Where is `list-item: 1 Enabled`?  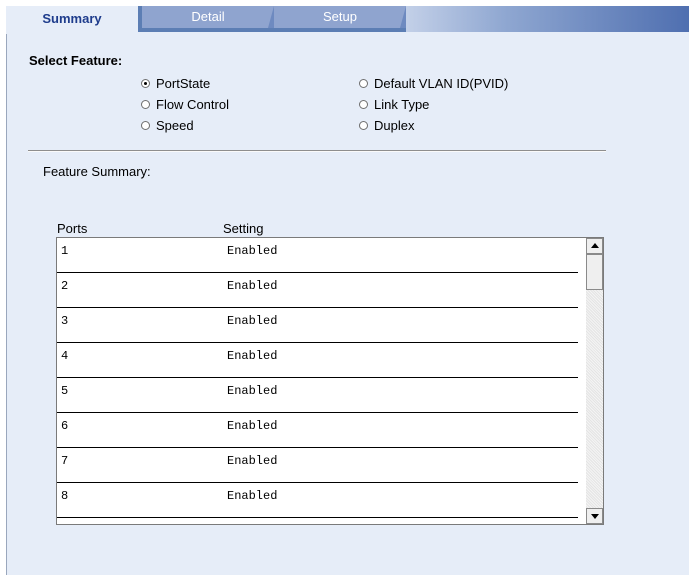
list-item: 1 Enabled is located at coordinates (317, 255).